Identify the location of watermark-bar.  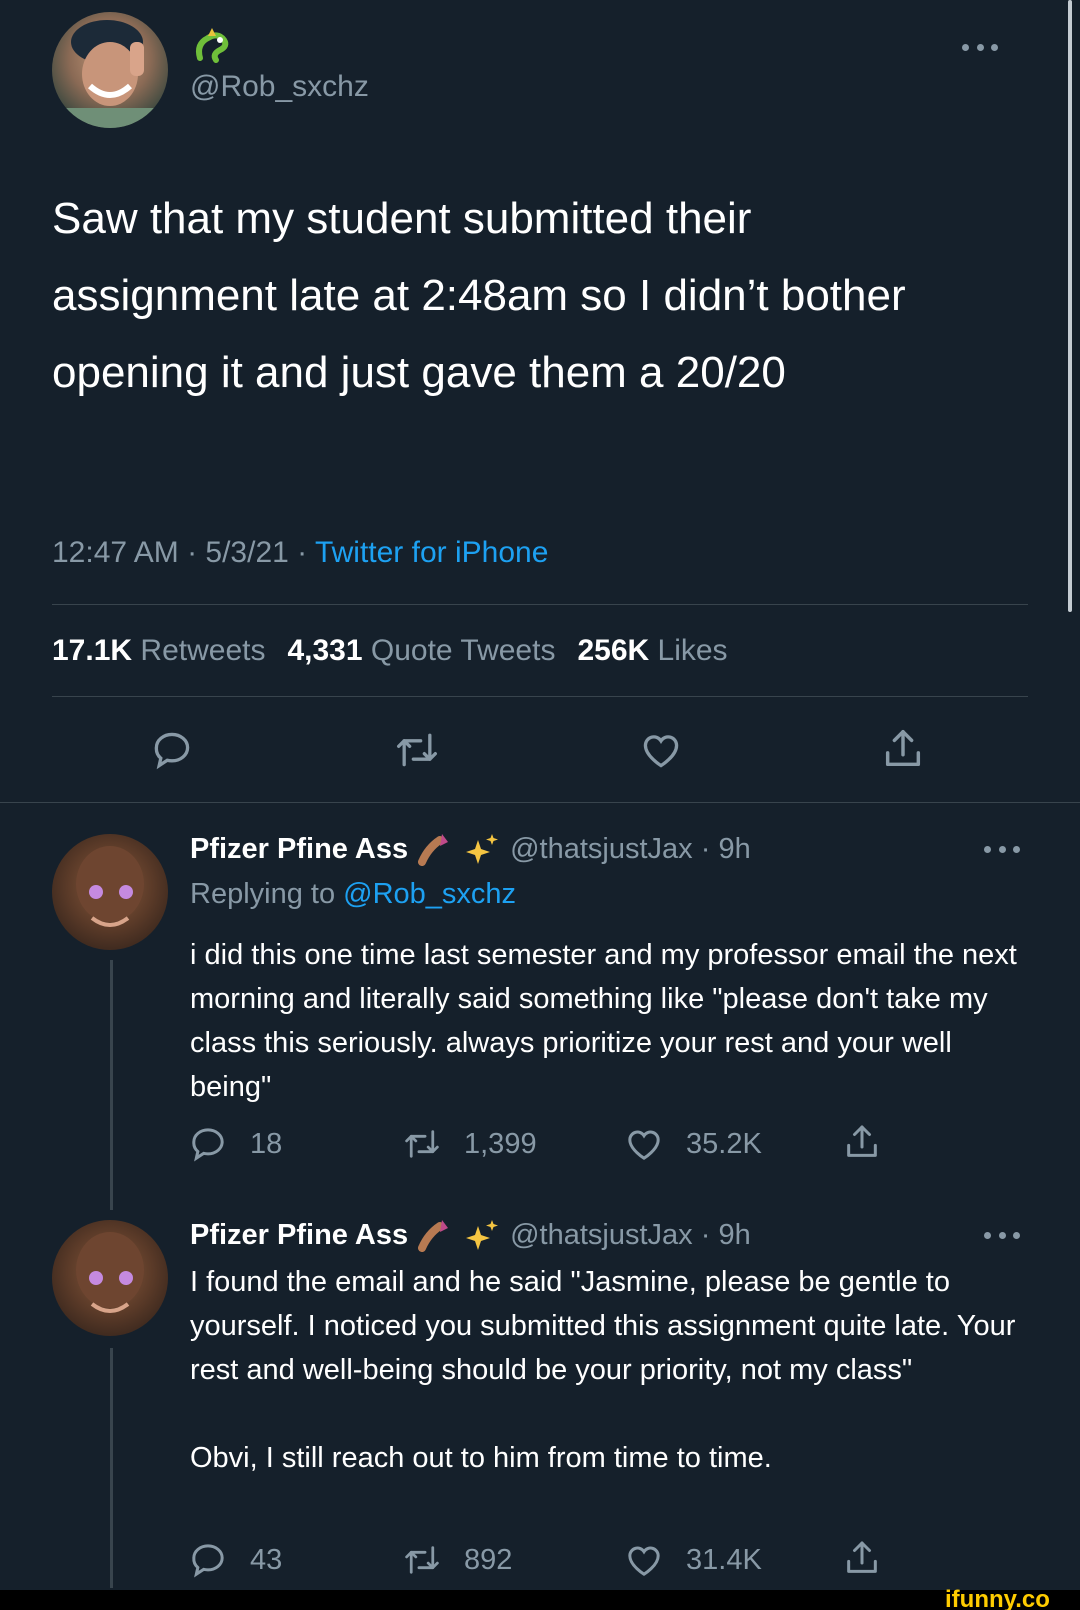
(540, 1600).